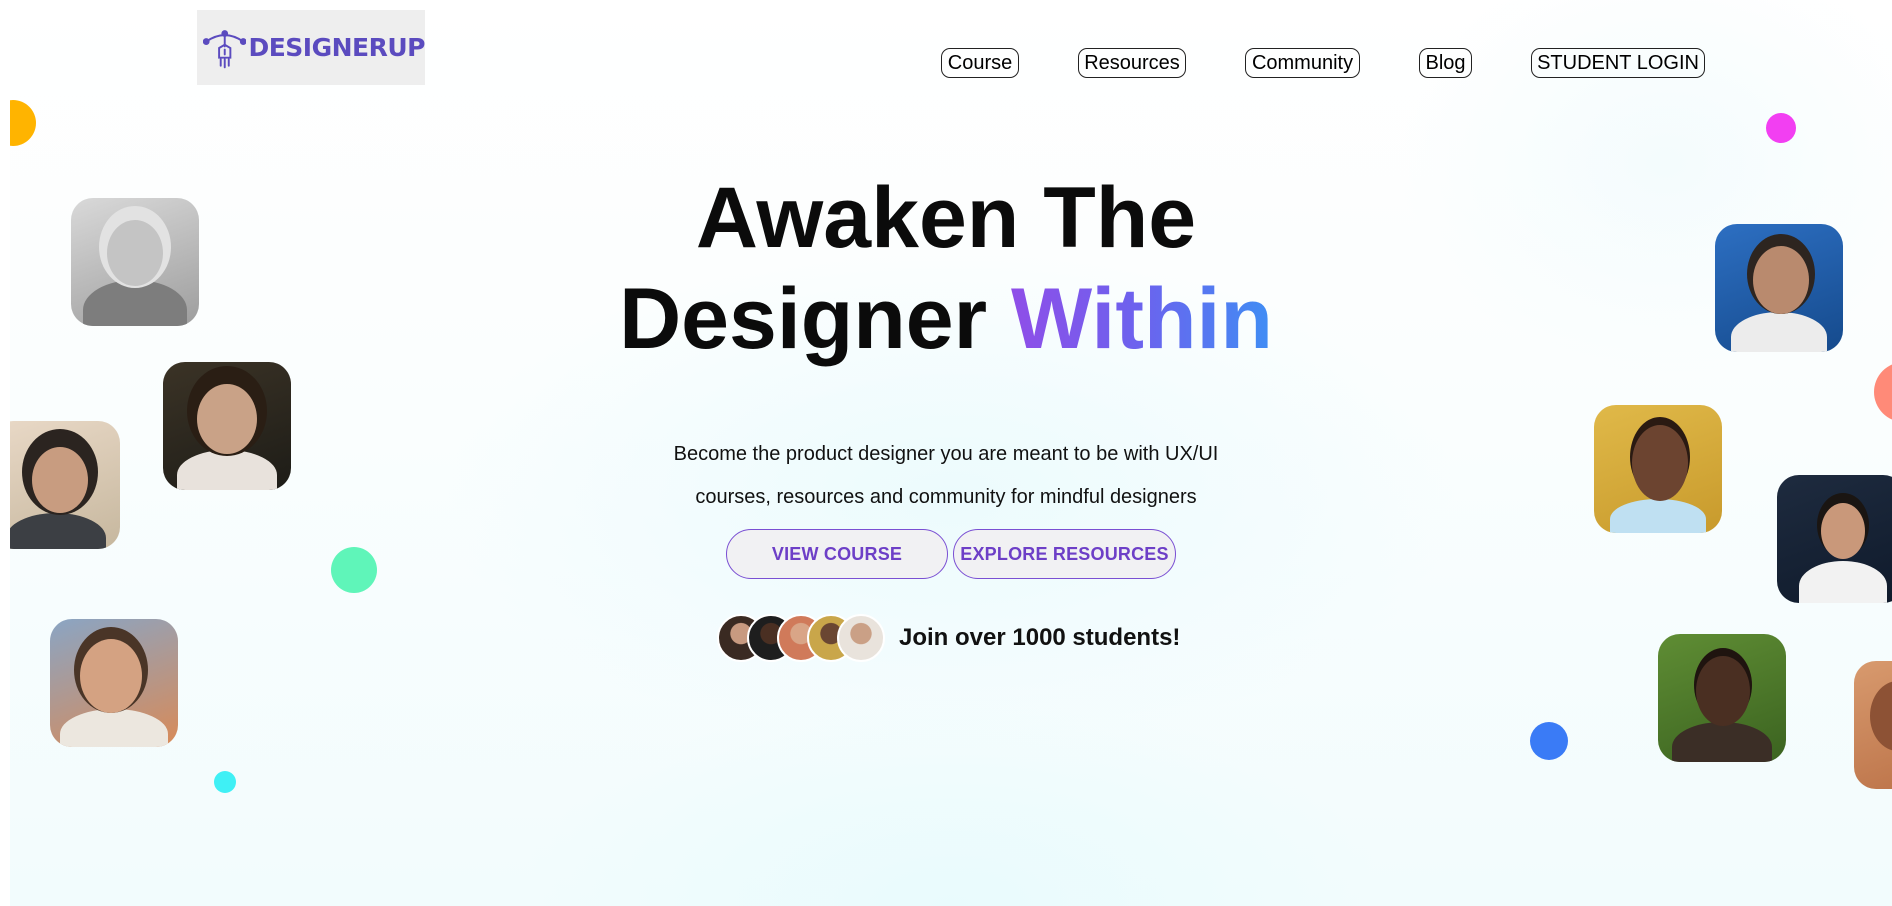 This screenshot has width=1892, height=906. Describe the element at coordinates (1064, 554) in the screenshot. I see `explore-resources-button: EXPLORE RESOURCES` at that location.